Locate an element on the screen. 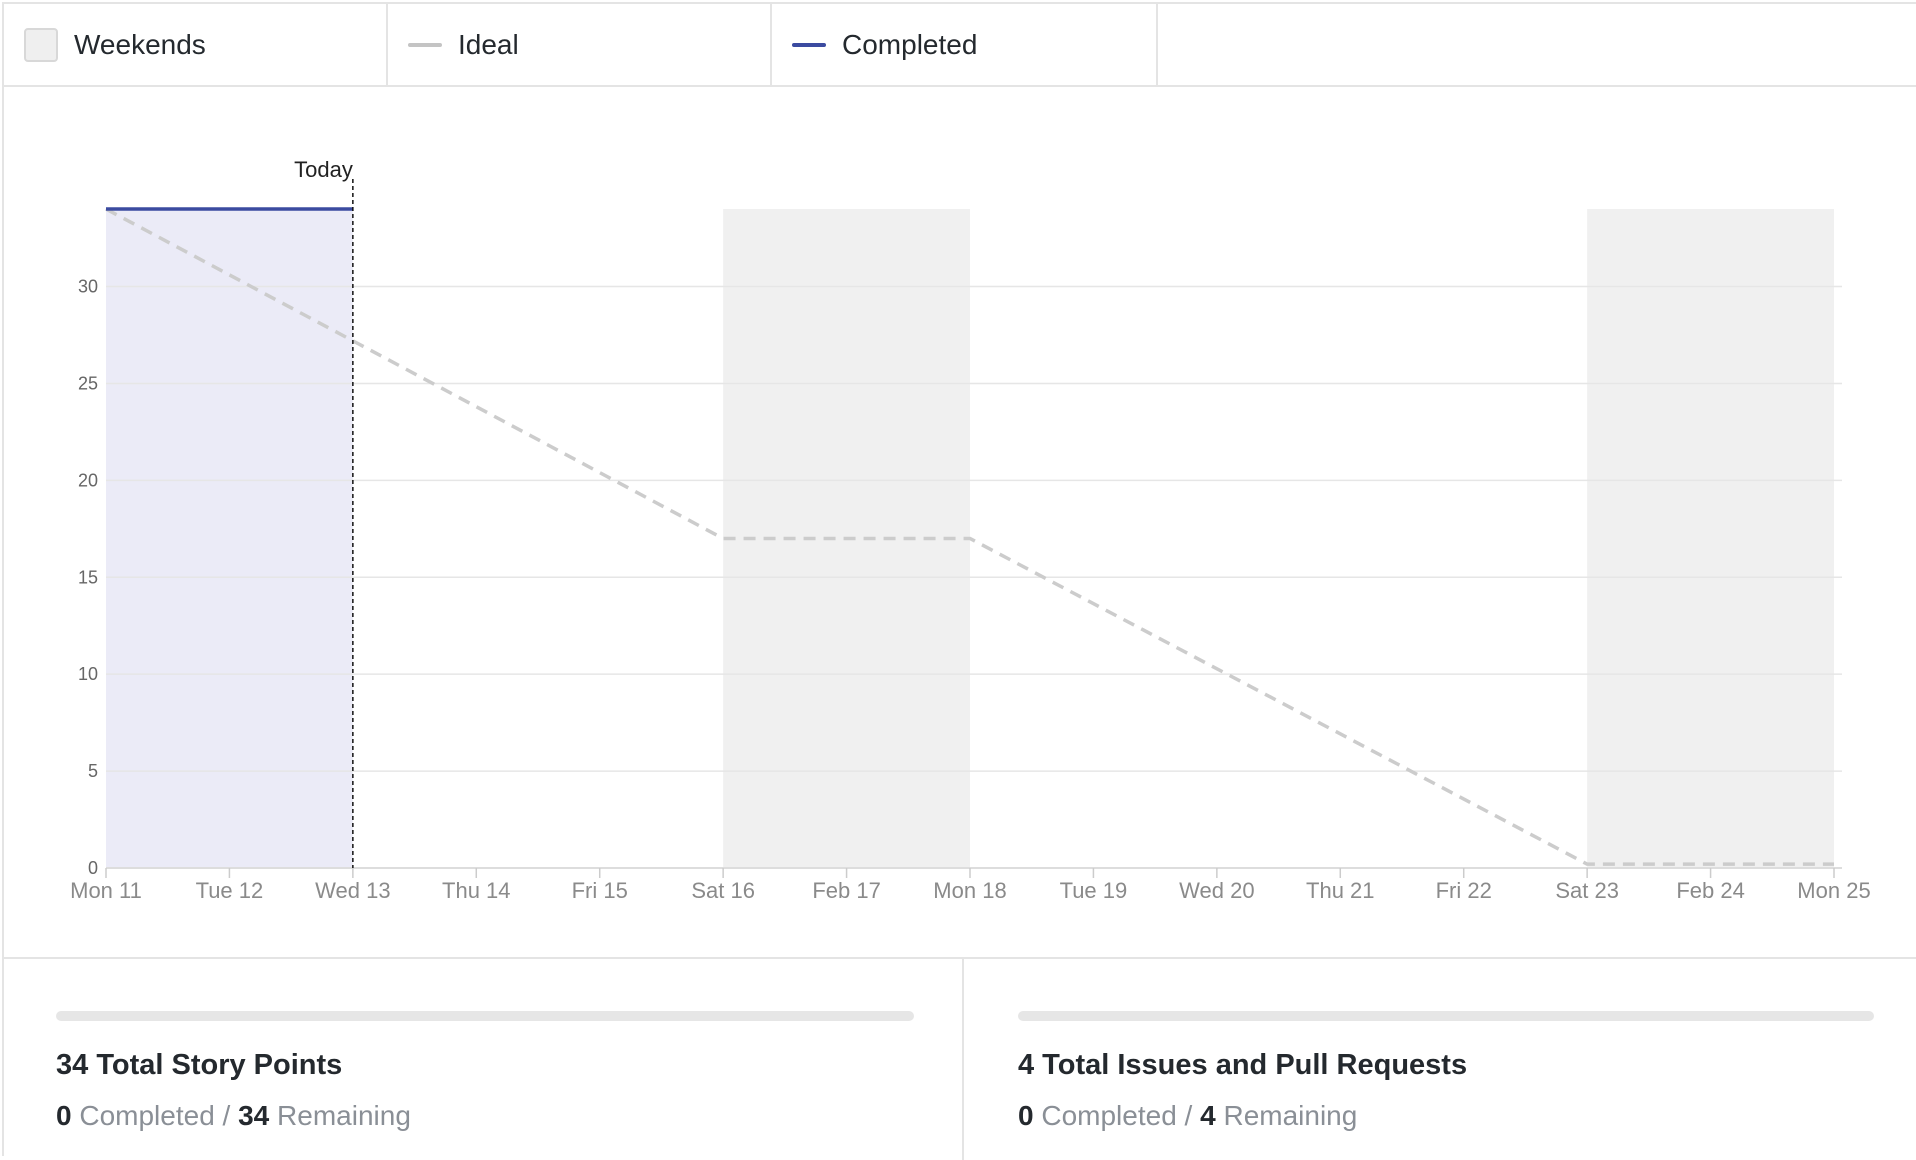  x-tick-label-11: Thu 21 is located at coordinates (1340, 890).